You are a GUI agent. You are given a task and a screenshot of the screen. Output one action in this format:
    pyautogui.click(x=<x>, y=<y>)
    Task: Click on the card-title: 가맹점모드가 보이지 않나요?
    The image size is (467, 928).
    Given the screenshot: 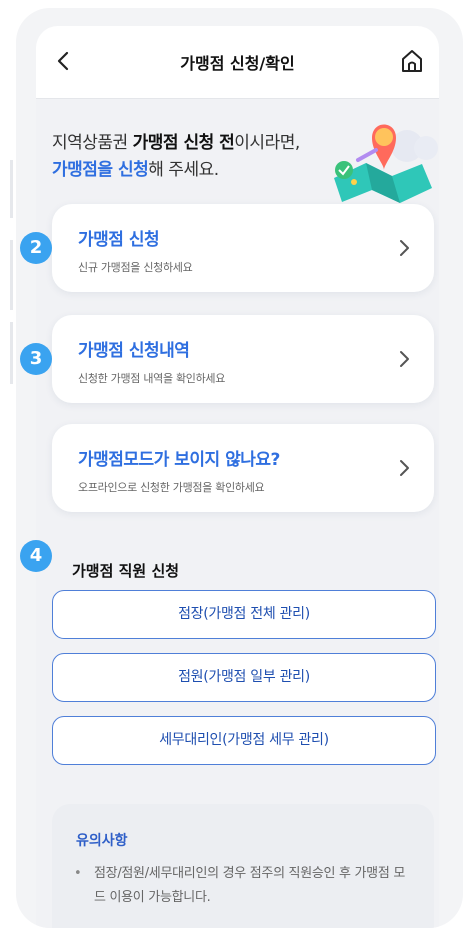 What is the action you would take?
    pyautogui.click(x=179, y=460)
    